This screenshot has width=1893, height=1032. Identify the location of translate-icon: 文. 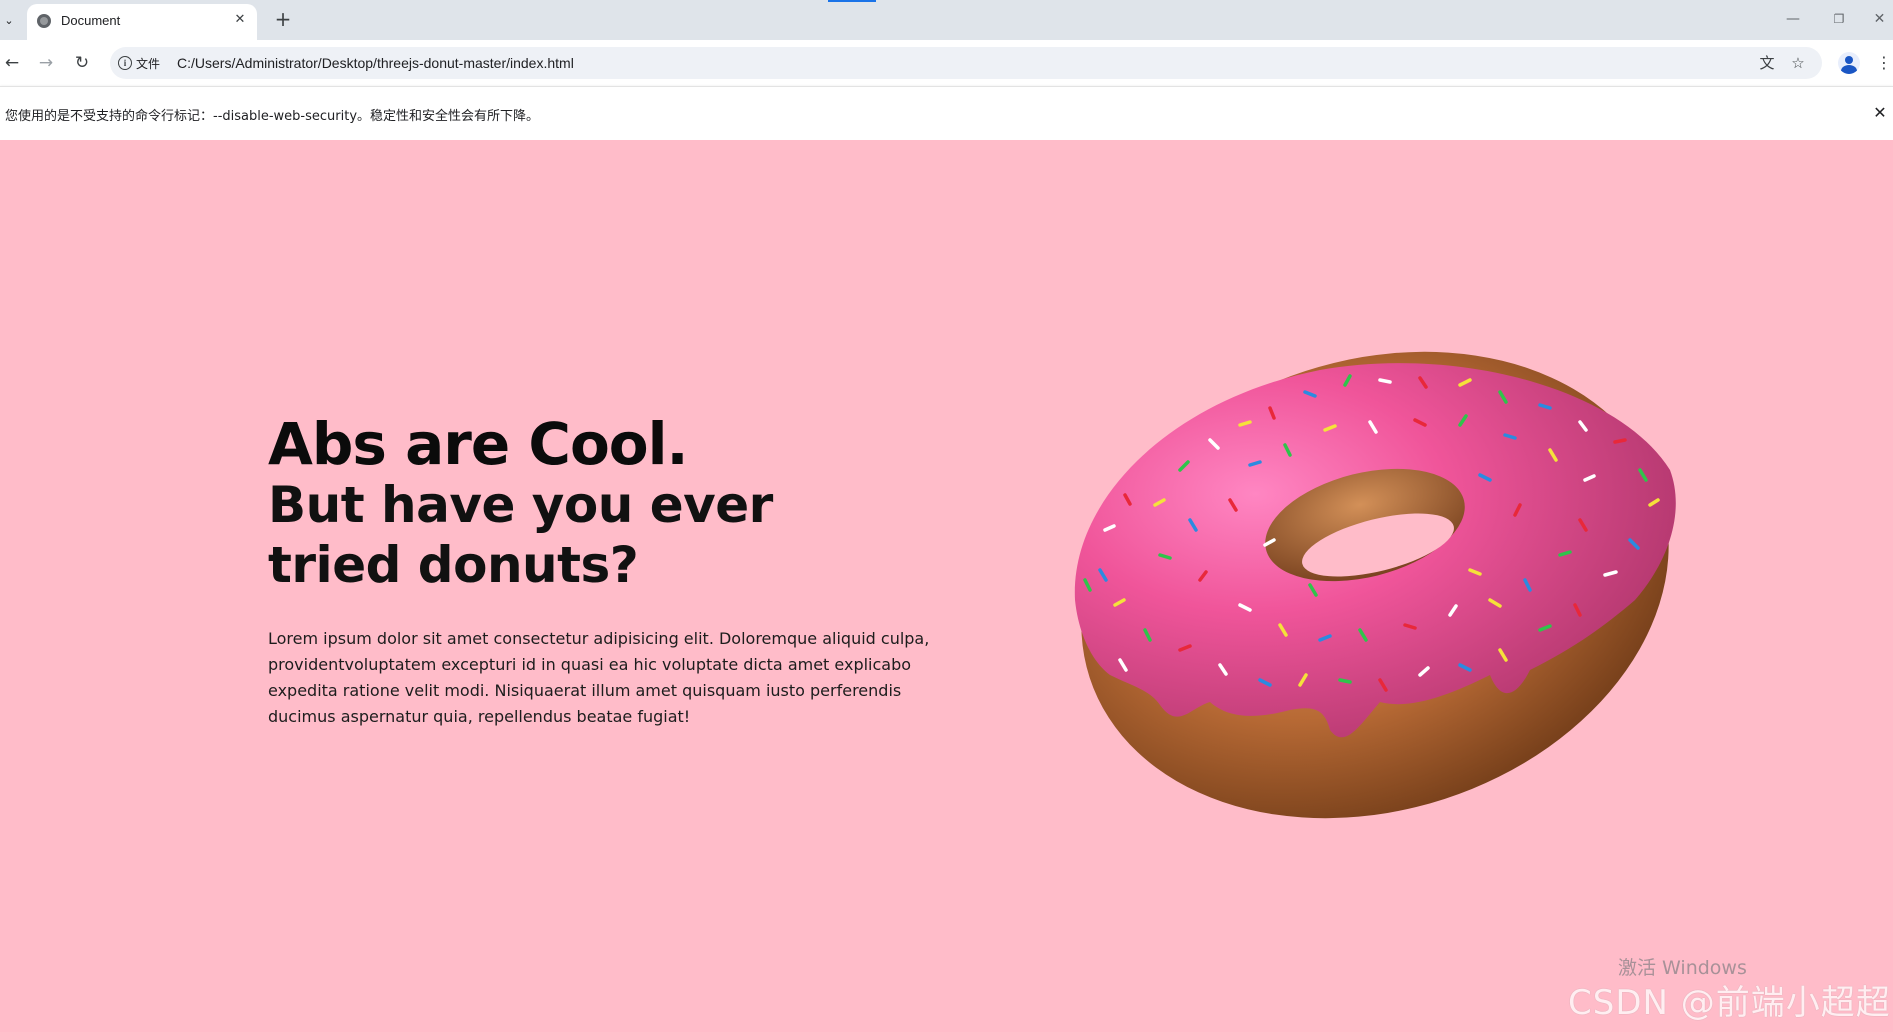
(1767, 63).